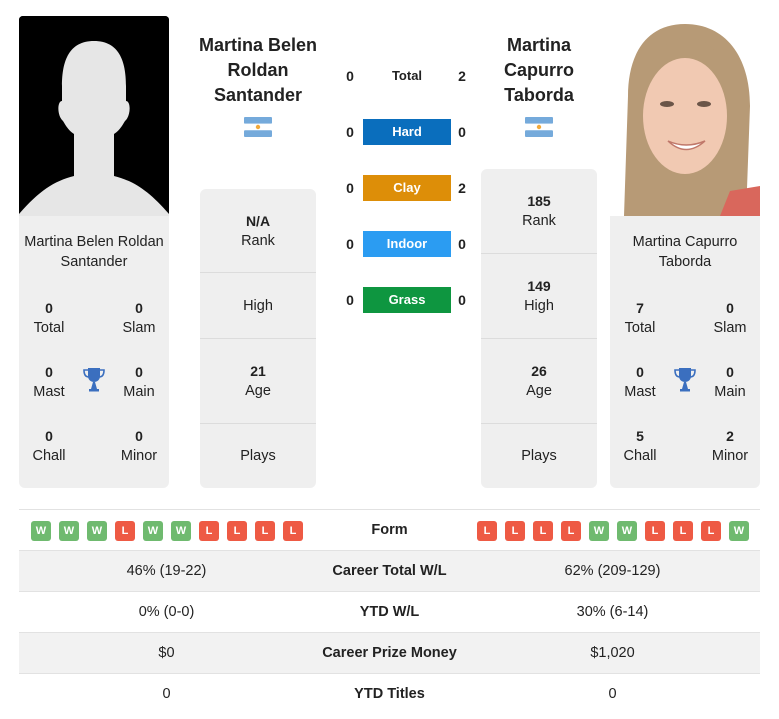 Image resolution: width=779 pixels, height=719 pixels. I want to click on left-value: 46% (19-22), so click(166, 571).